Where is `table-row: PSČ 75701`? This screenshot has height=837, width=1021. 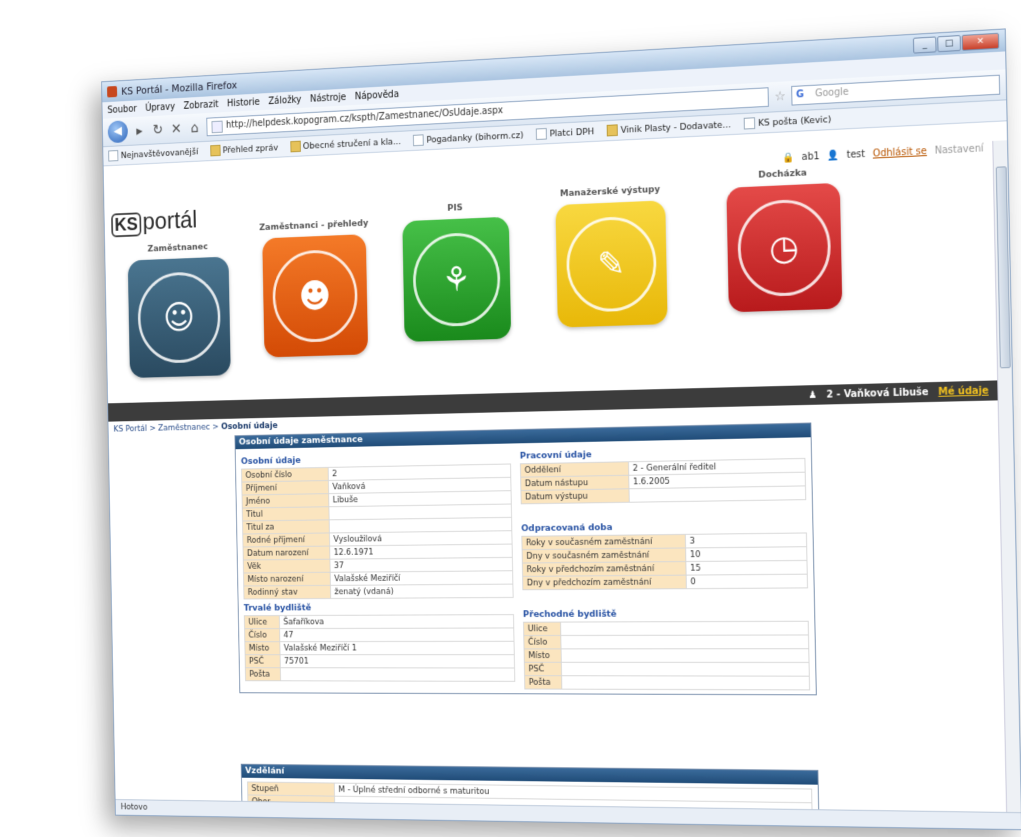 table-row: PSČ 75701 is located at coordinates (380, 661).